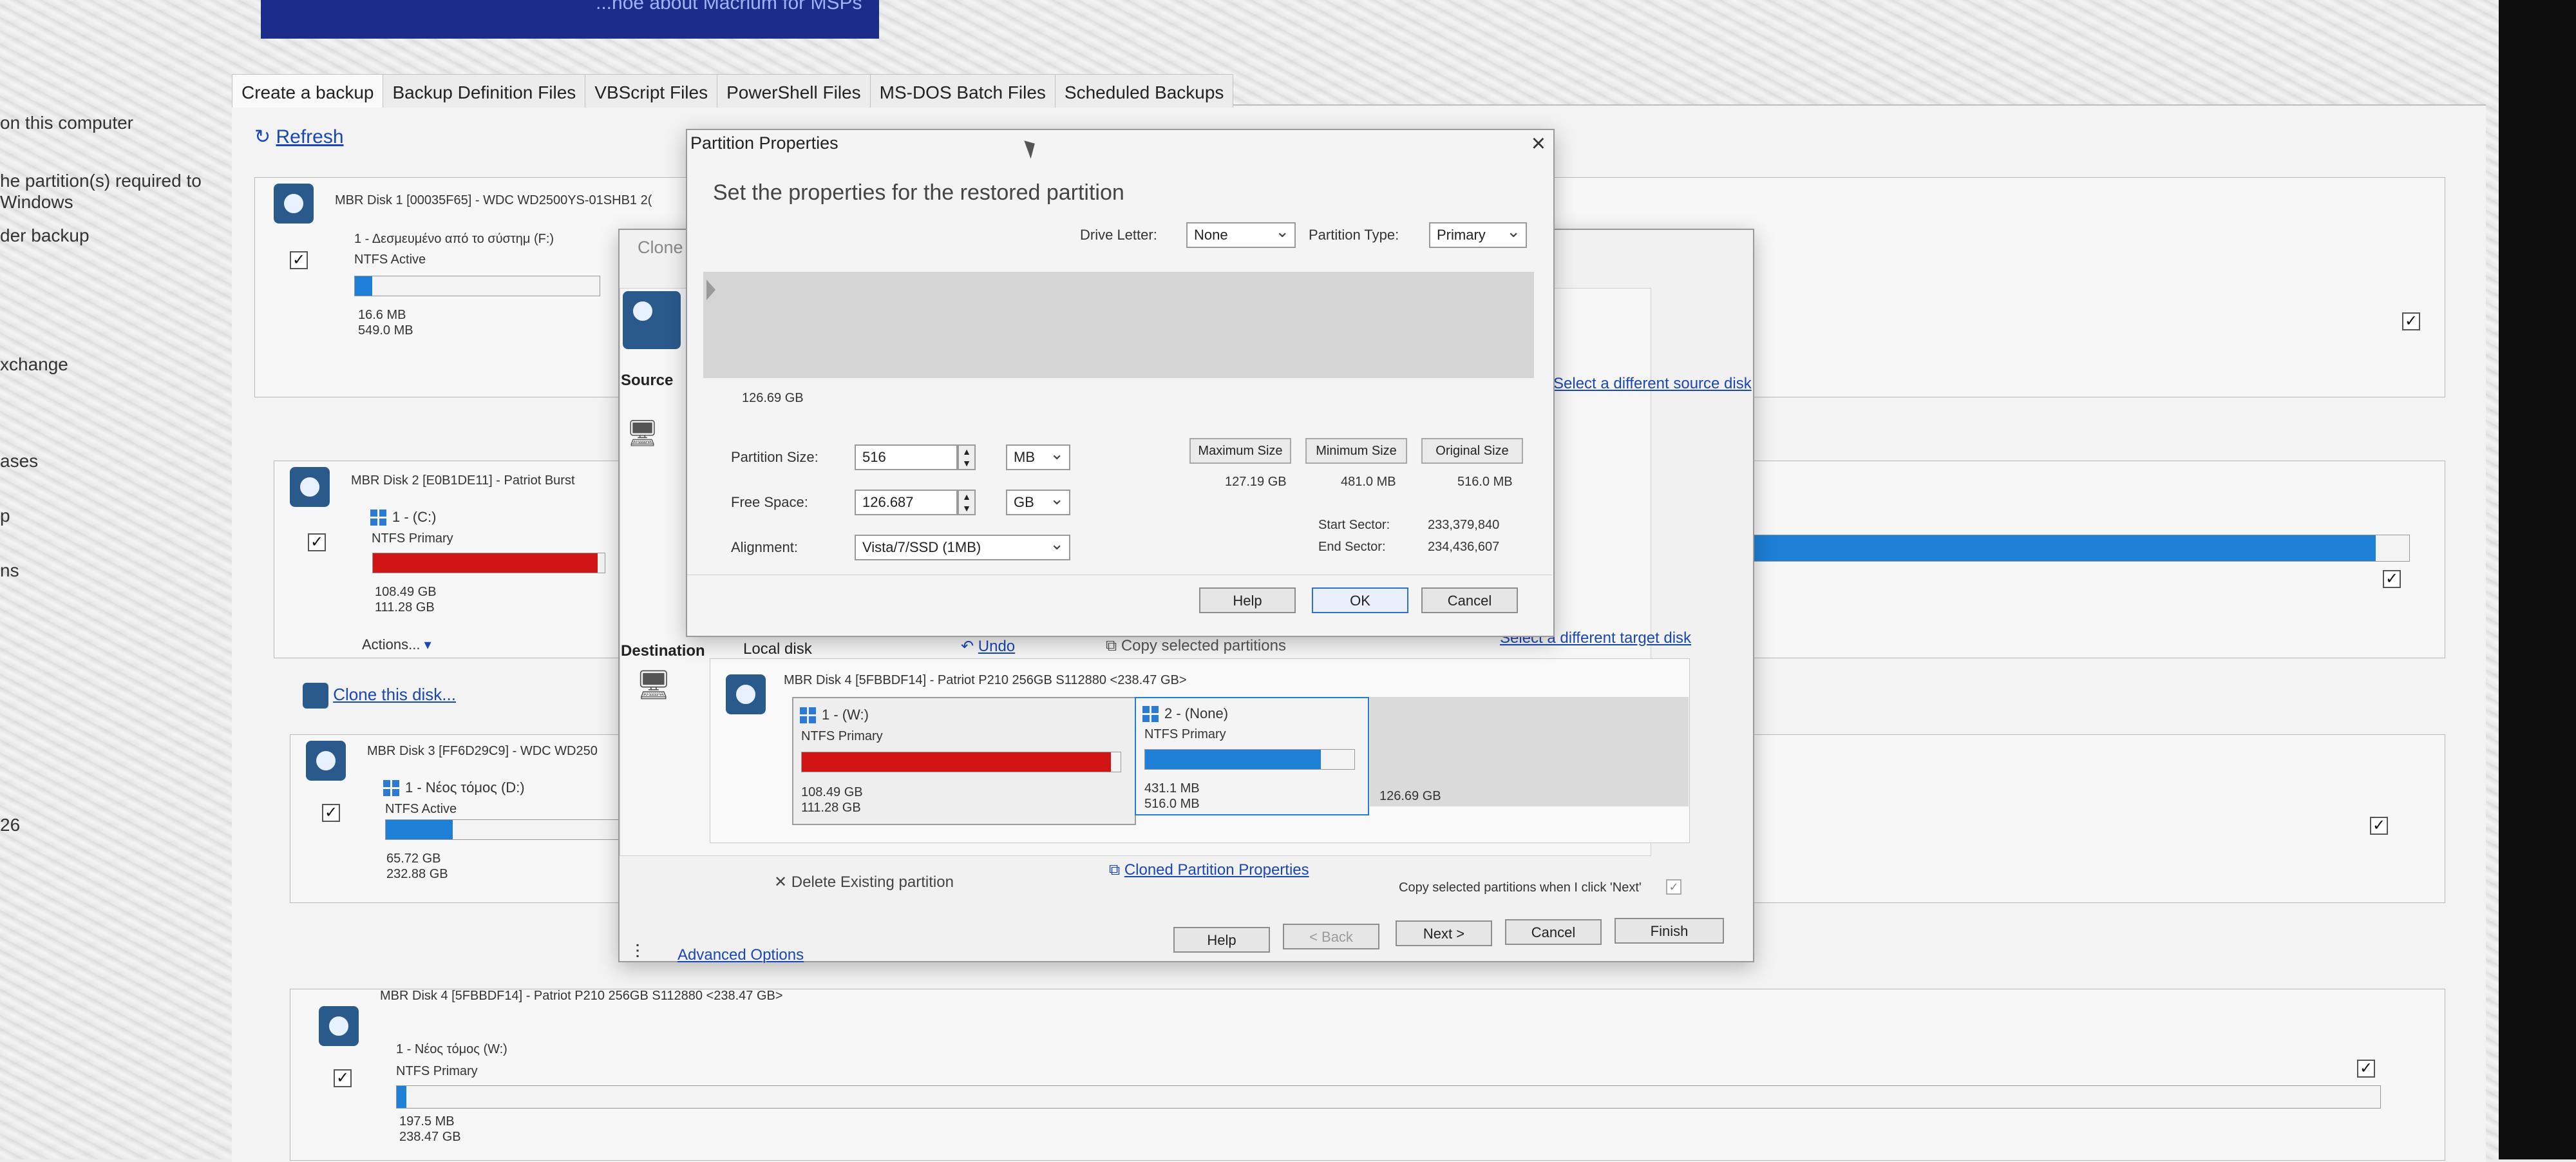 The image size is (2576, 1162). Describe the element at coordinates (907, 457) in the screenshot. I see `partition-size-input: 516` at that location.